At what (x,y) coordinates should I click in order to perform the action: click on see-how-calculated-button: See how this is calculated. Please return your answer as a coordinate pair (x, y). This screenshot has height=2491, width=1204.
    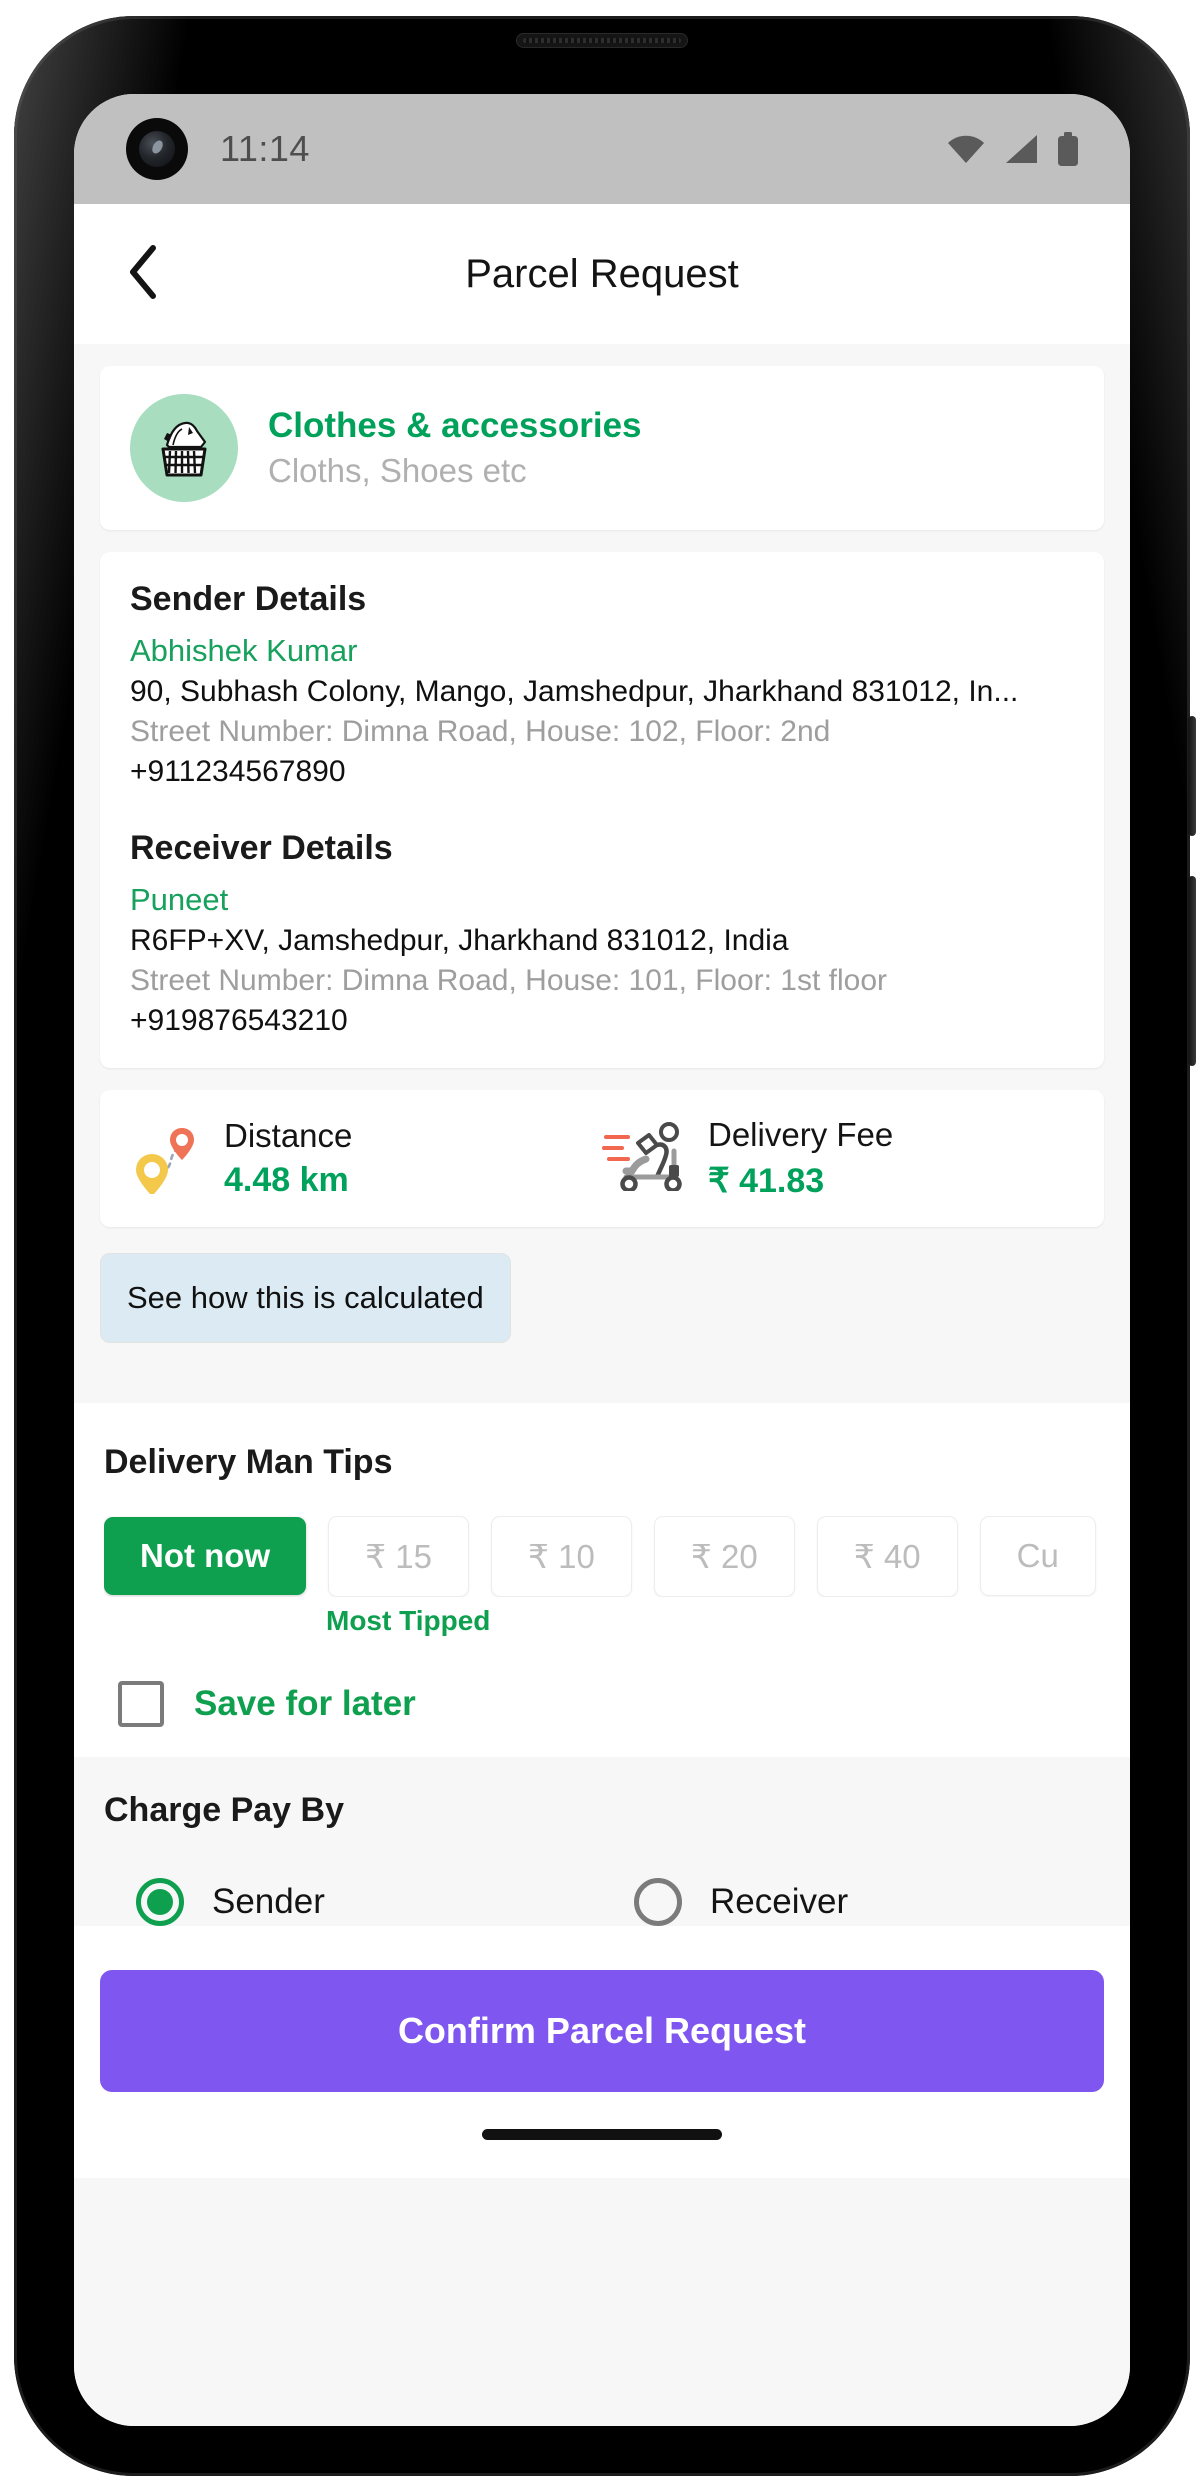
    Looking at the image, I should click on (305, 1297).